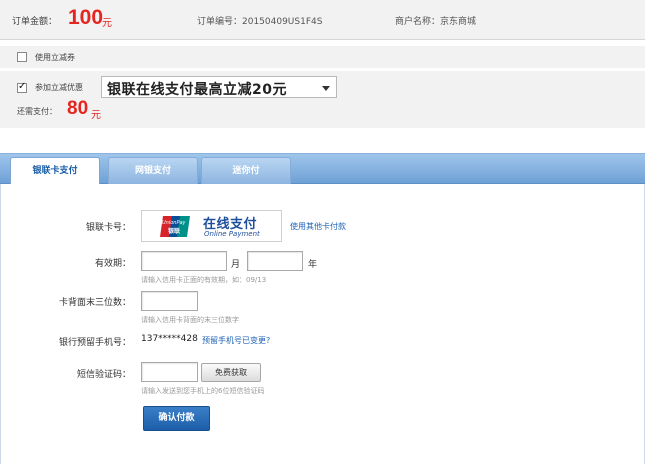 The image size is (645, 464). Describe the element at coordinates (231, 372) in the screenshot. I see `get-sms-code-button: 免费获取` at that location.